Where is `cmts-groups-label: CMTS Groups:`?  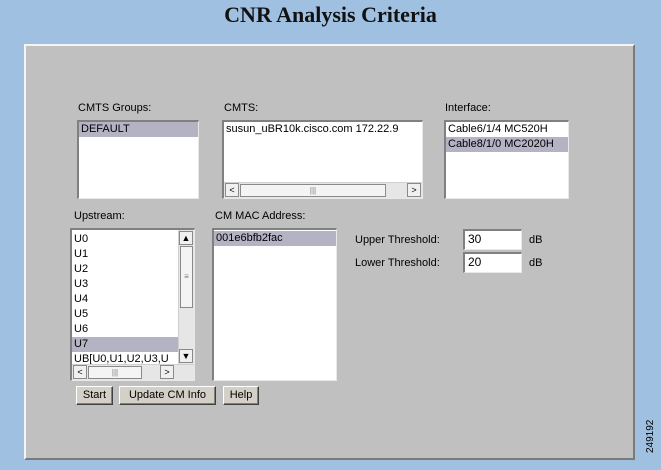
cmts-groups-label: CMTS Groups: is located at coordinates (115, 108).